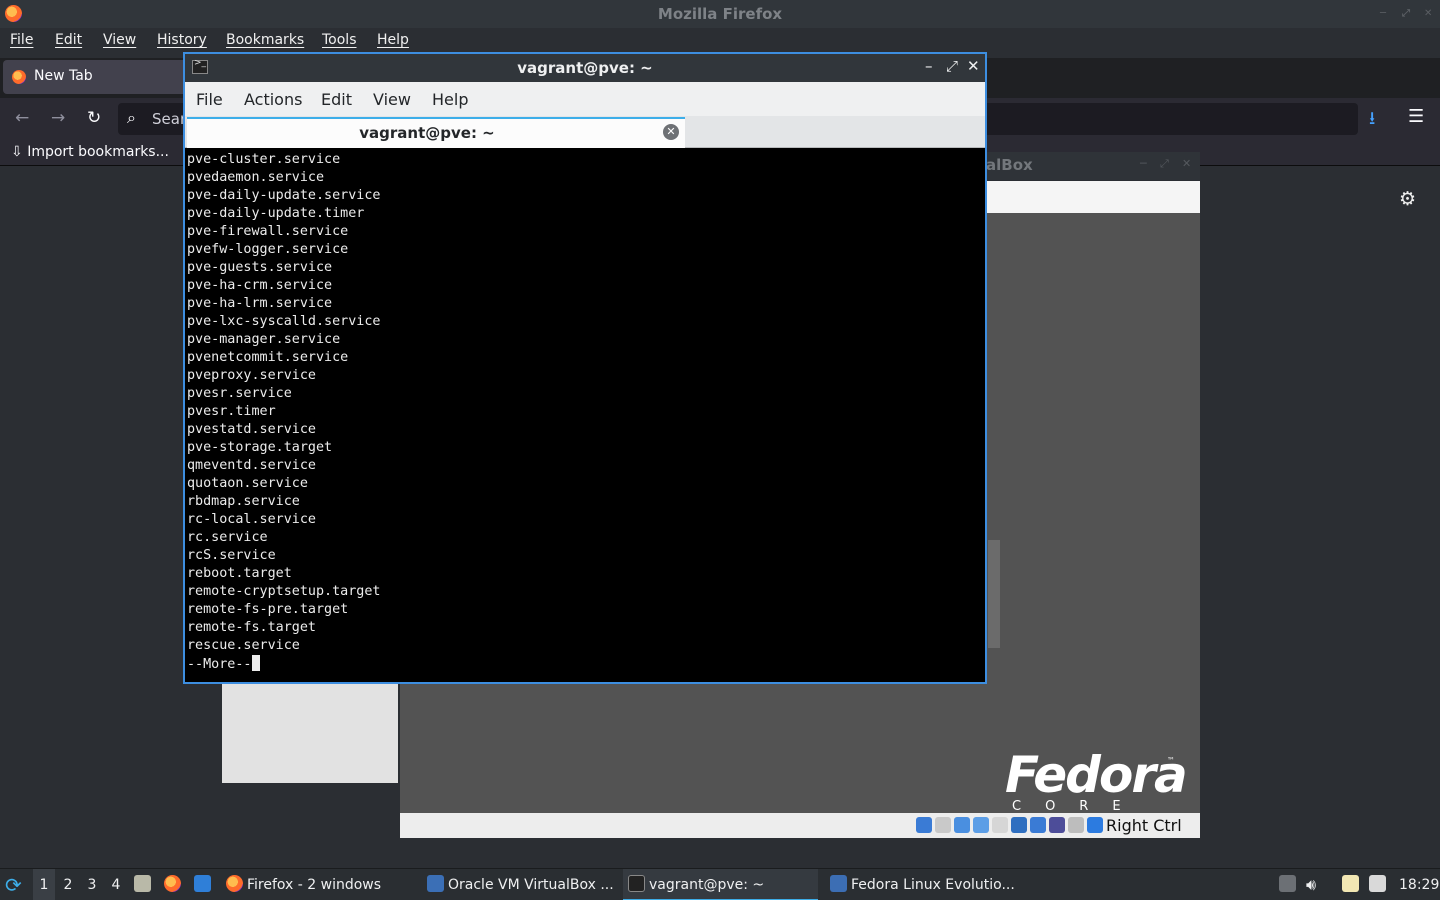  I want to click on firefox-launcher, so click(174, 884).